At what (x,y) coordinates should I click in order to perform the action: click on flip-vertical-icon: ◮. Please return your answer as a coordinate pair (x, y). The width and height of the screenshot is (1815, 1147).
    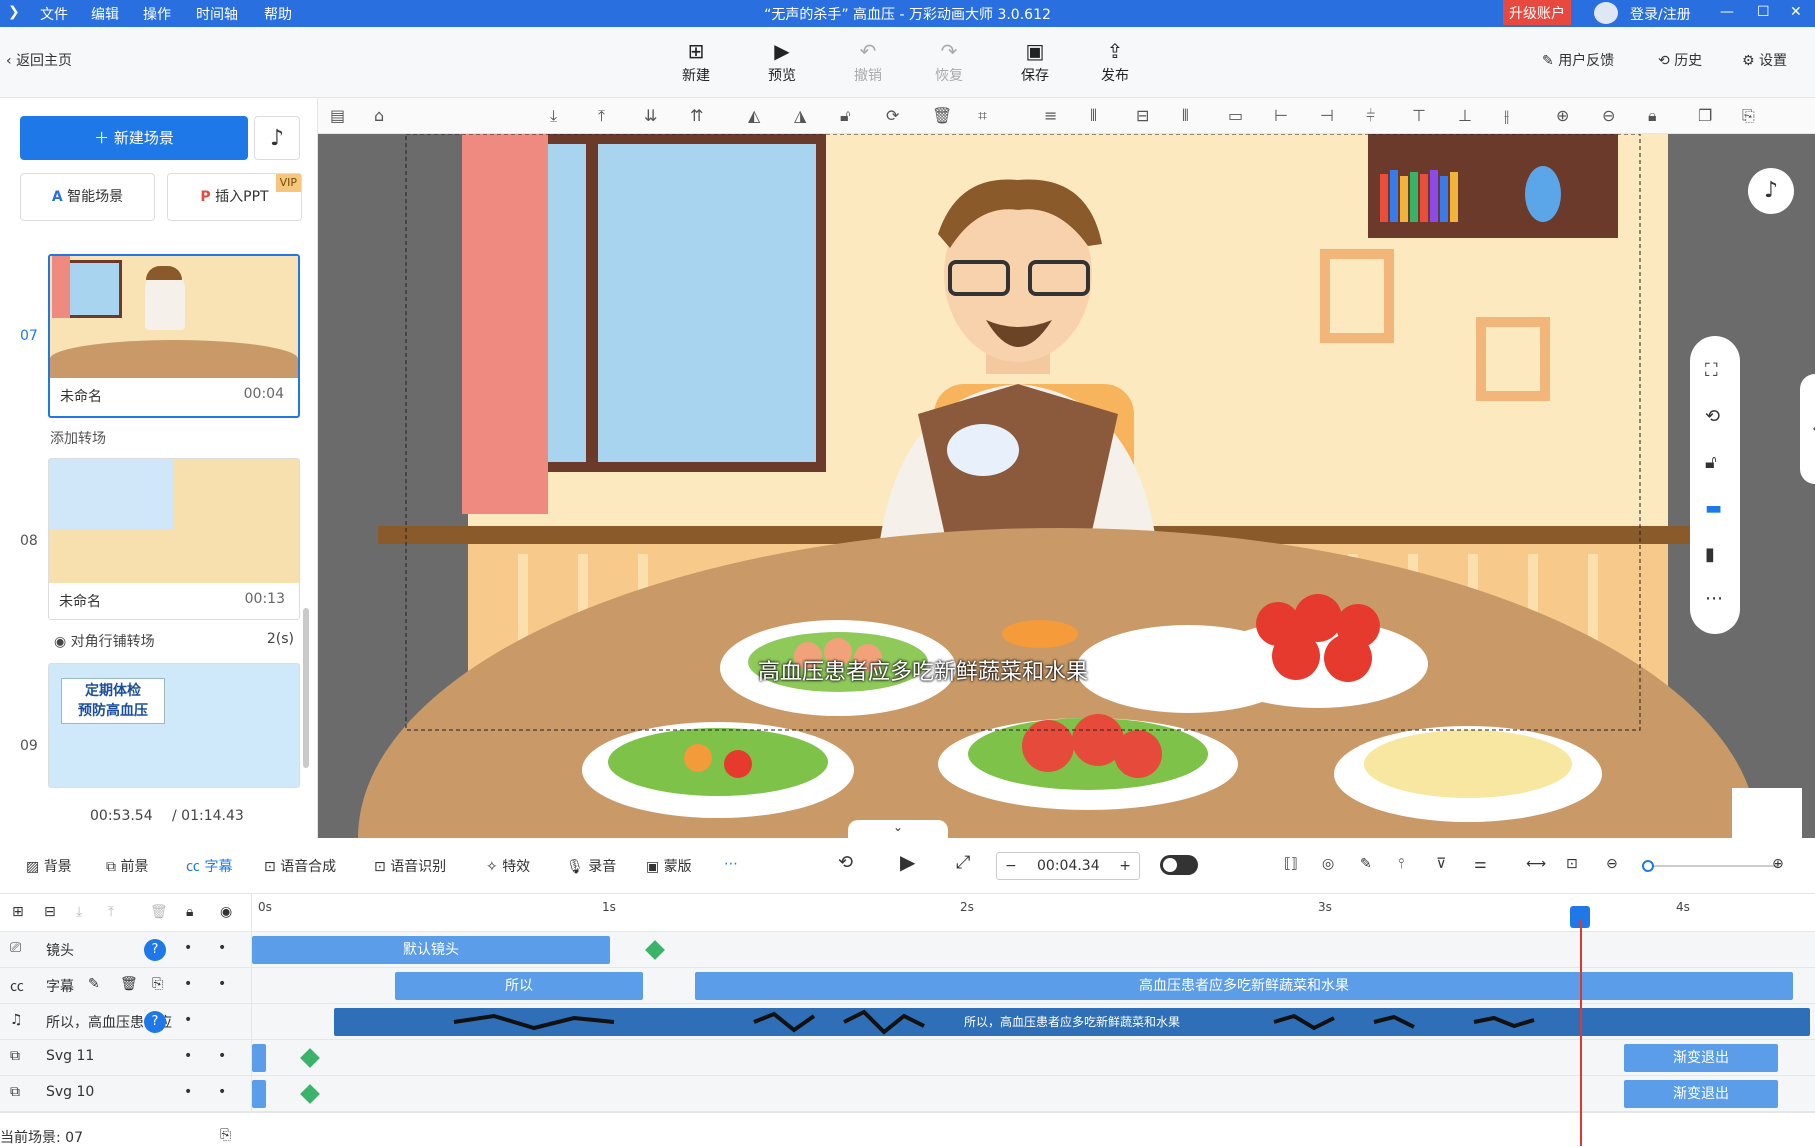
    Looking at the image, I should click on (800, 115).